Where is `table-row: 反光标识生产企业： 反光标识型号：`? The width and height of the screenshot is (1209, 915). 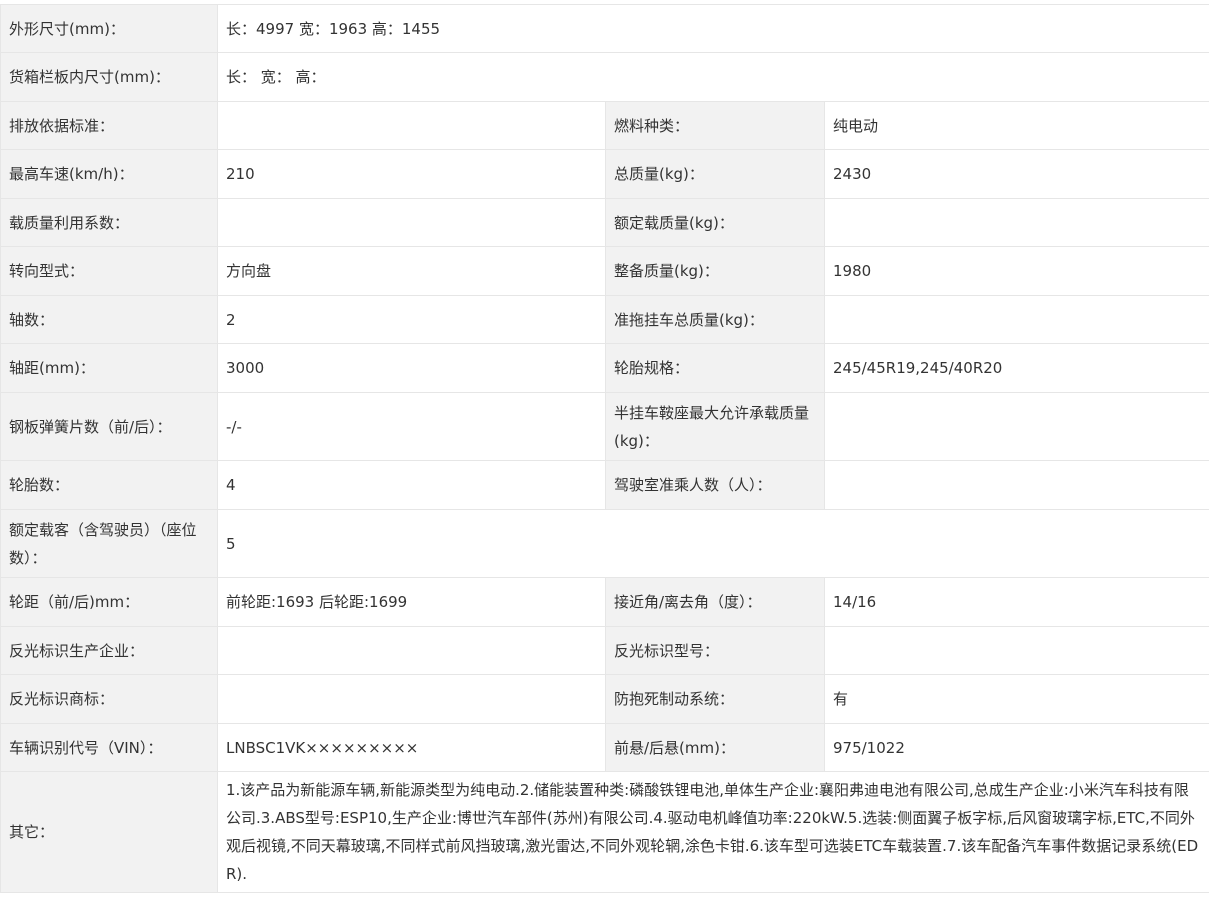
table-row: 反光标识生产企业： 反光标识型号： is located at coordinates (604, 650).